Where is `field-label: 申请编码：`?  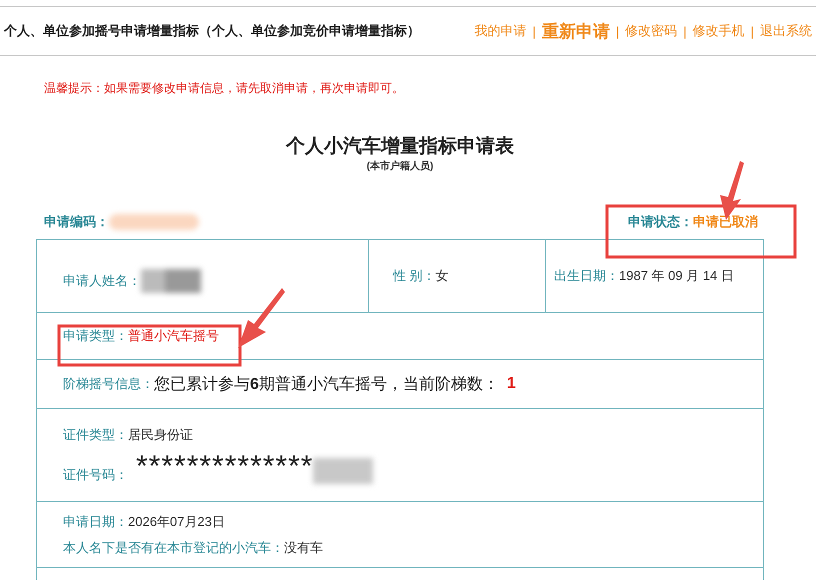 field-label: 申请编码： is located at coordinates (76, 222).